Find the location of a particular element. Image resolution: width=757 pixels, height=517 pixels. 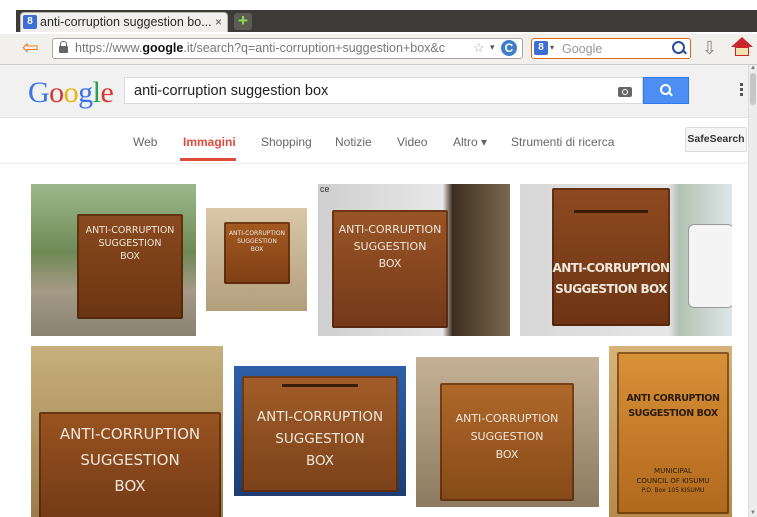

google-header: Google anti-corruption suggestion box is located at coordinates (374, 91).